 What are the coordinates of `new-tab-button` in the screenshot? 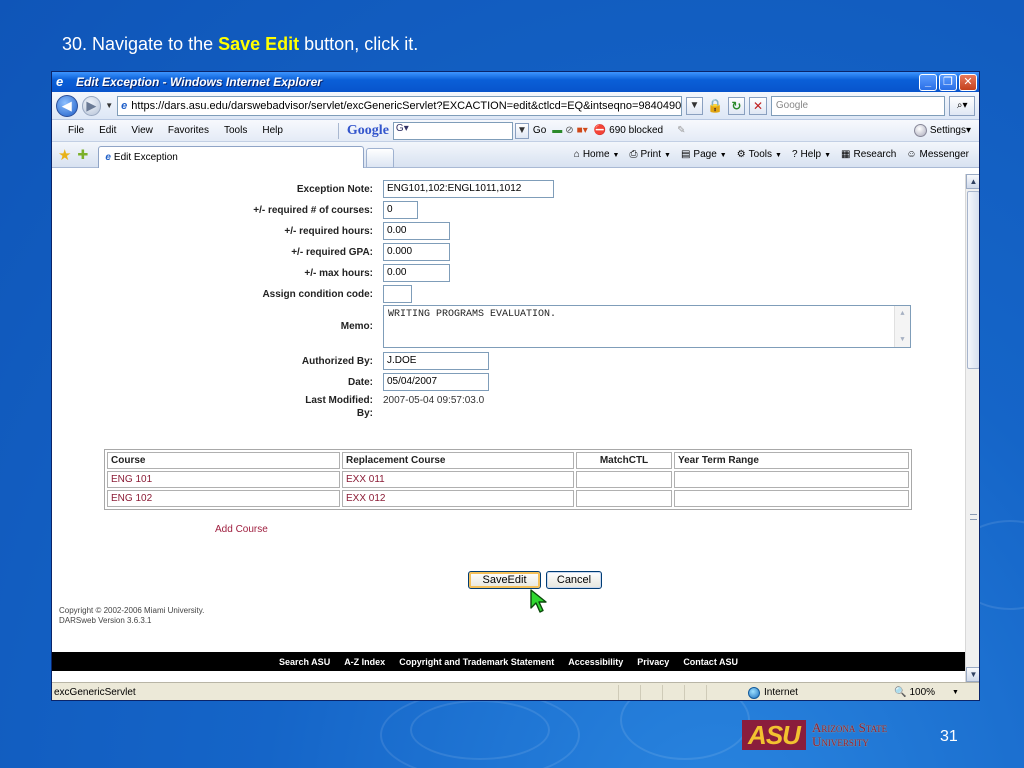 It's located at (380, 157).